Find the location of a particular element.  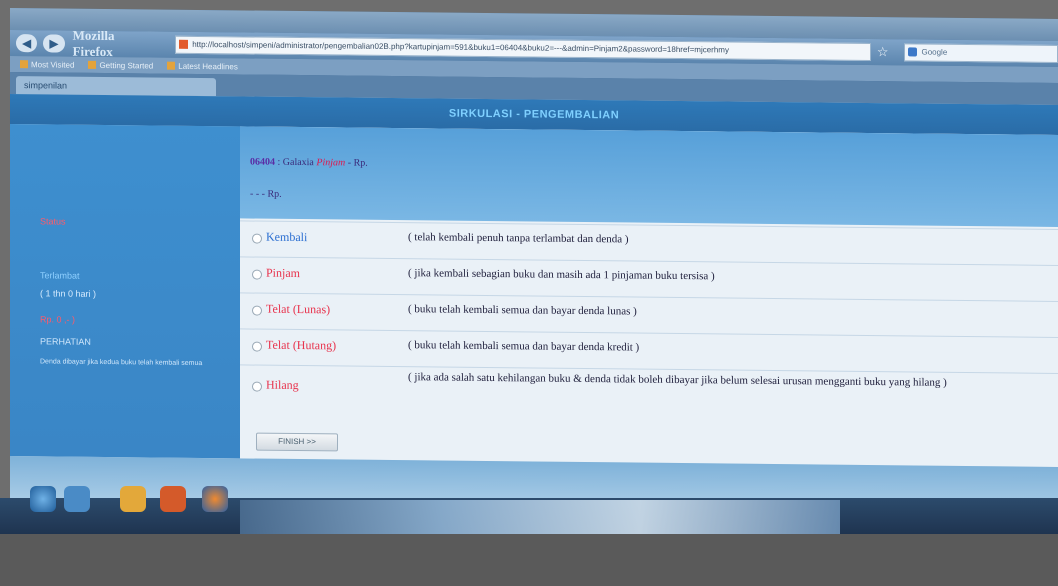

search-input: Google is located at coordinates (981, 53).